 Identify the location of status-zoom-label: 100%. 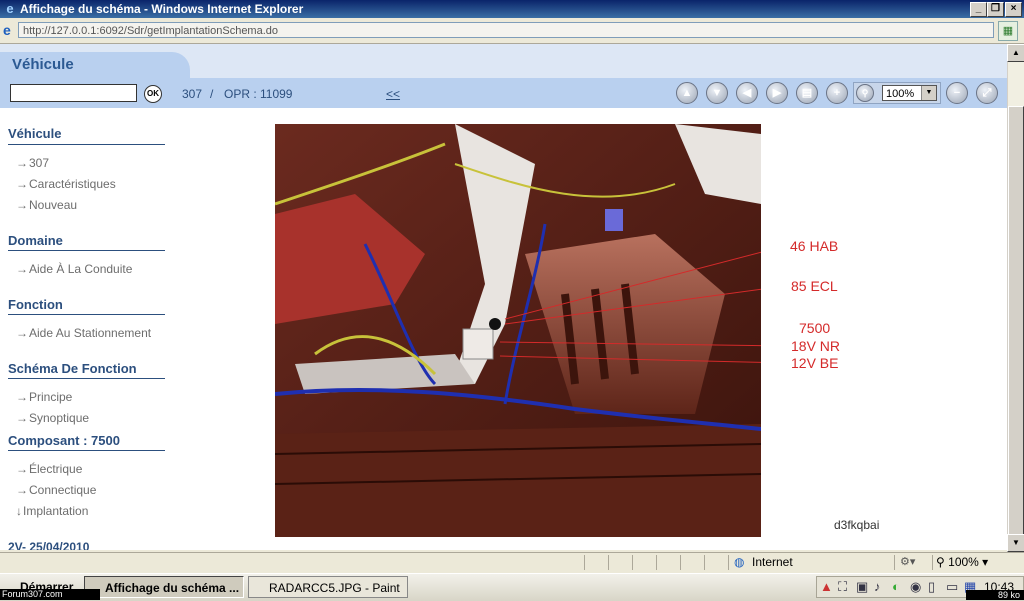
(963, 562).